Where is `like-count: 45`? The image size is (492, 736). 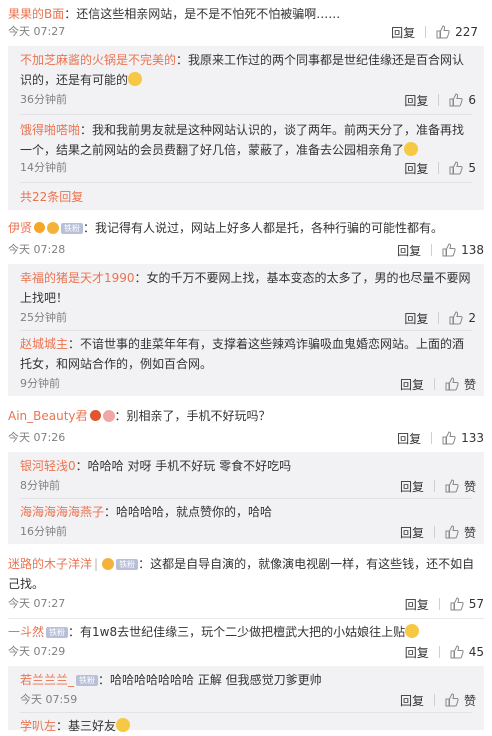 like-count: 45 is located at coordinates (476, 652).